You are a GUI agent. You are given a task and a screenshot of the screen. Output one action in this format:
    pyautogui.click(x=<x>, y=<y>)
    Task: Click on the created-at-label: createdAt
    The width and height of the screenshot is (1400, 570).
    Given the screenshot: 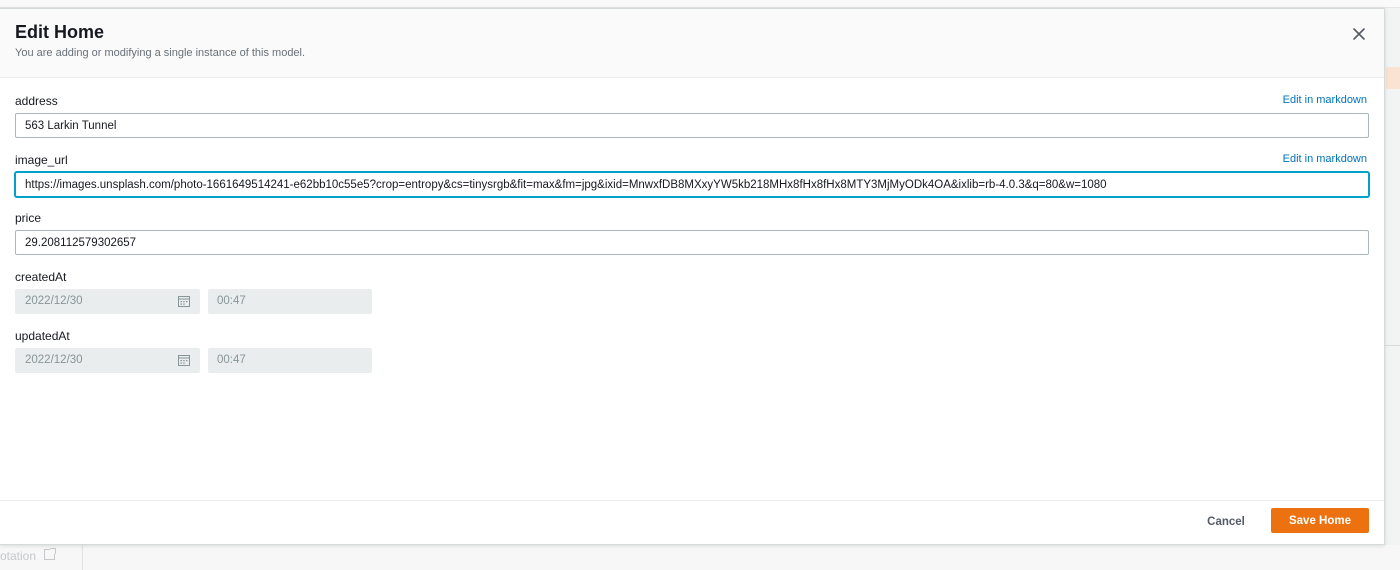 What is the action you would take?
    pyautogui.click(x=41, y=277)
    